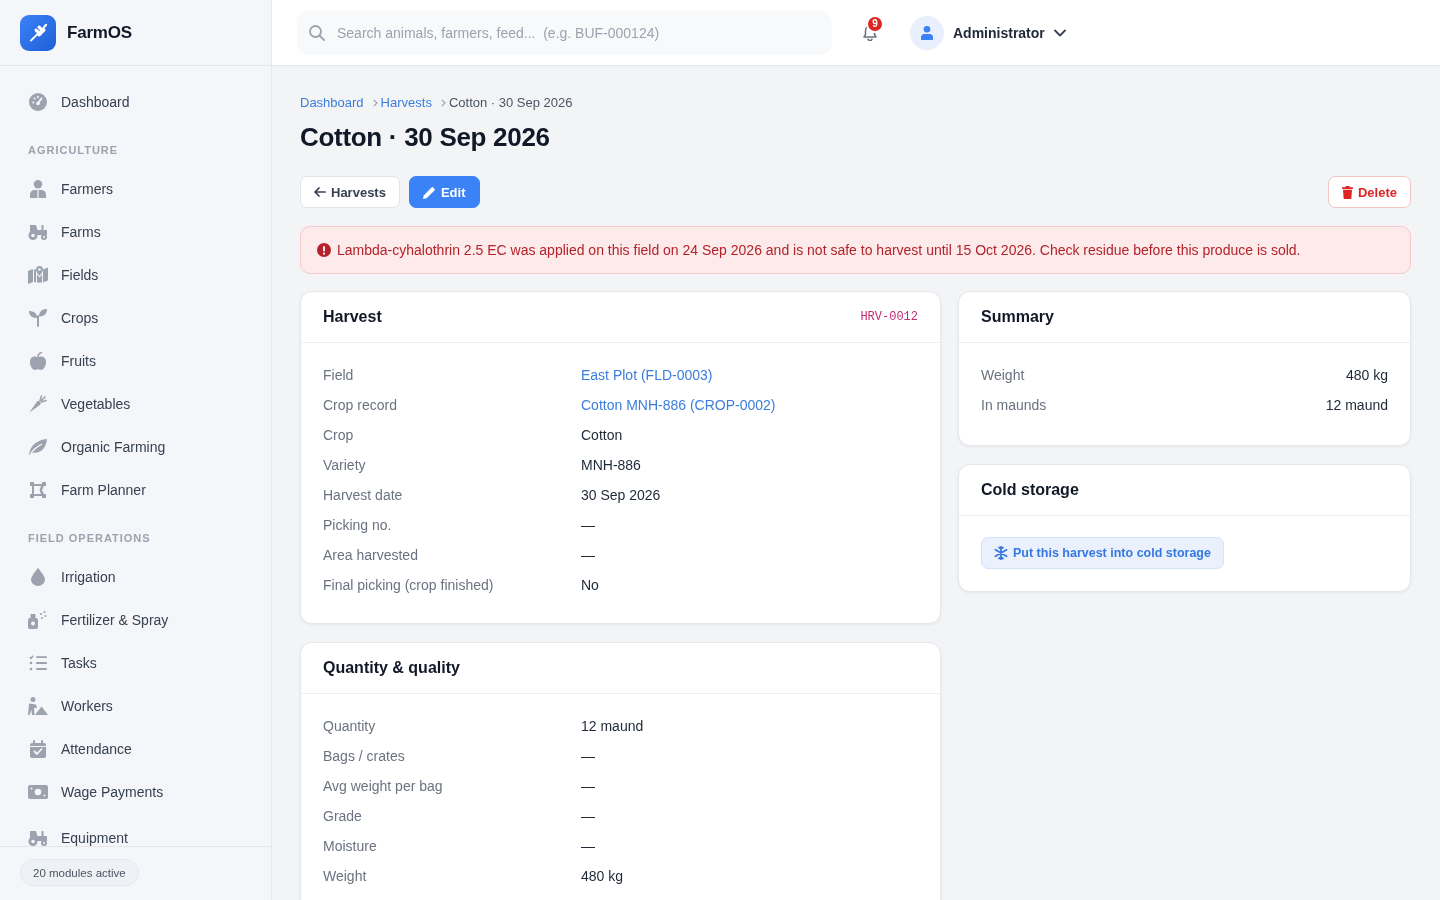 The width and height of the screenshot is (1440, 900). What do you see at coordinates (1356, 405) in the screenshot?
I see `summary-value: 12 maund` at bounding box center [1356, 405].